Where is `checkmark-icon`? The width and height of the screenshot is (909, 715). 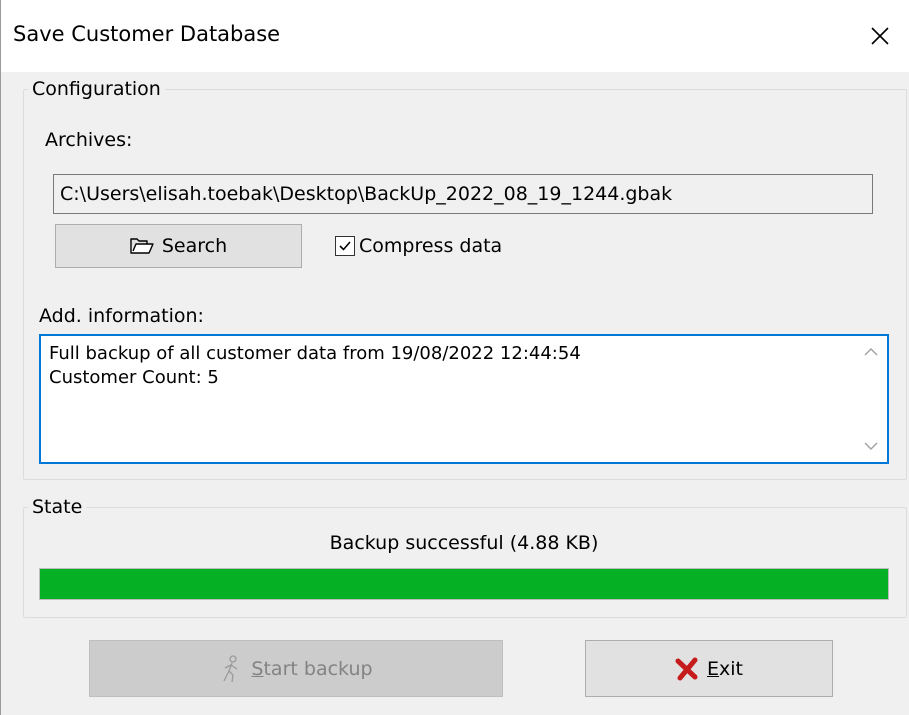
checkmark-icon is located at coordinates (345, 246).